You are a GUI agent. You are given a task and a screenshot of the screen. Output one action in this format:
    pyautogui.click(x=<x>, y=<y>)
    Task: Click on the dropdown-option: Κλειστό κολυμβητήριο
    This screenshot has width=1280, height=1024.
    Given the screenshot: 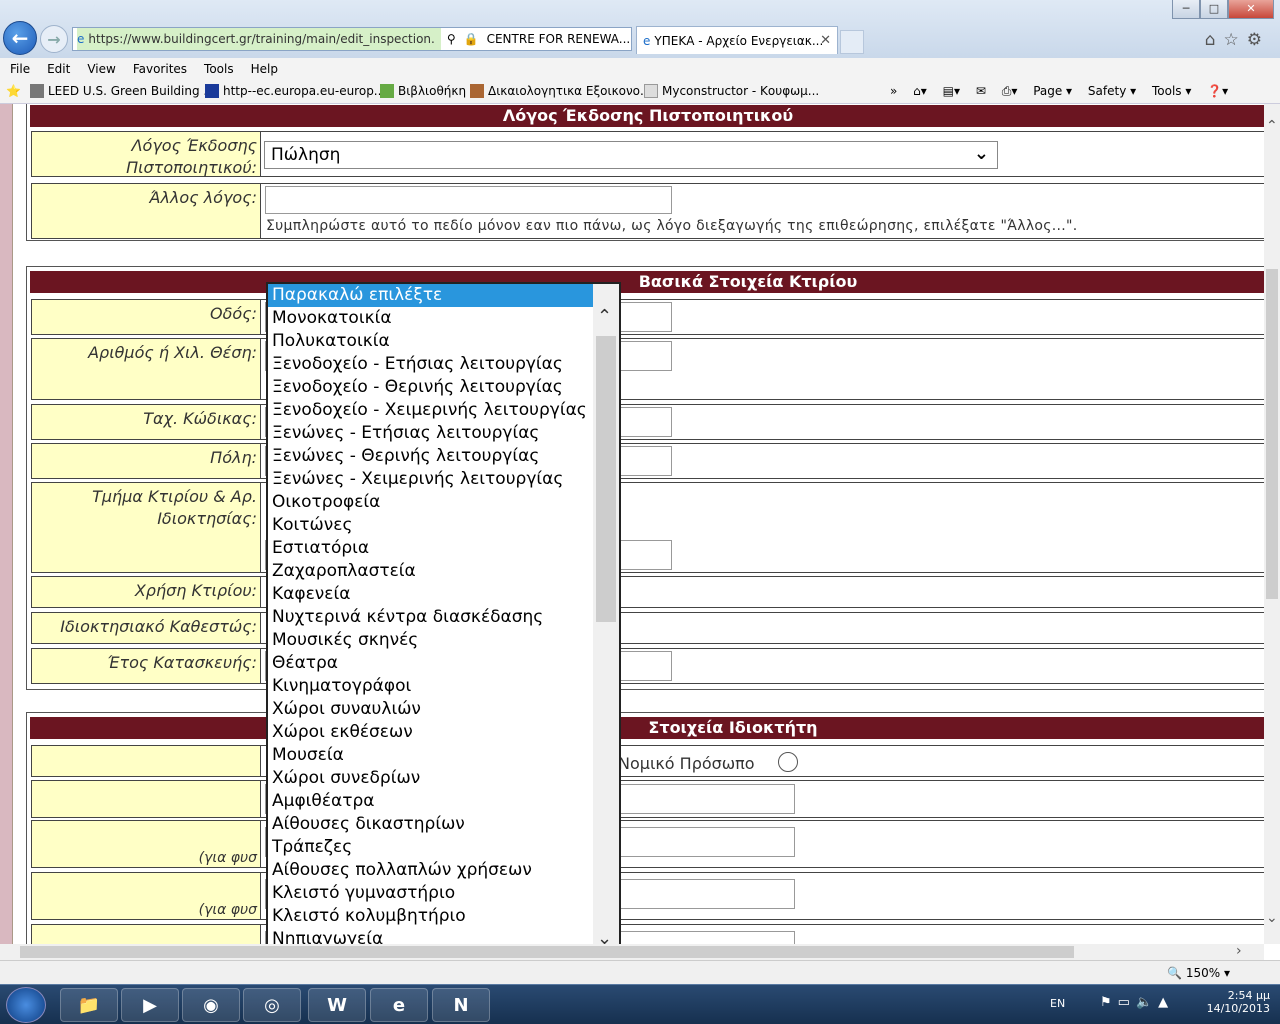 What is the action you would take?
    pyautogui.click(x=430, y=916)
    